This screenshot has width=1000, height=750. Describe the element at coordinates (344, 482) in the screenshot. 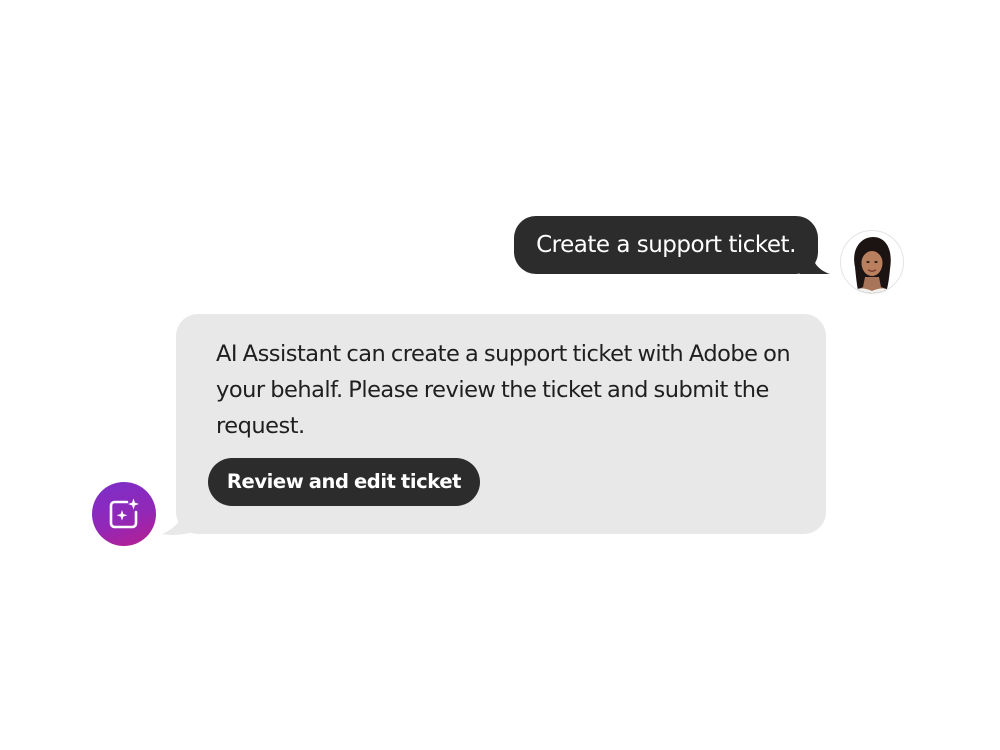

I see `review-and-edit-ticket-button: Review and edit ticket` at that location.